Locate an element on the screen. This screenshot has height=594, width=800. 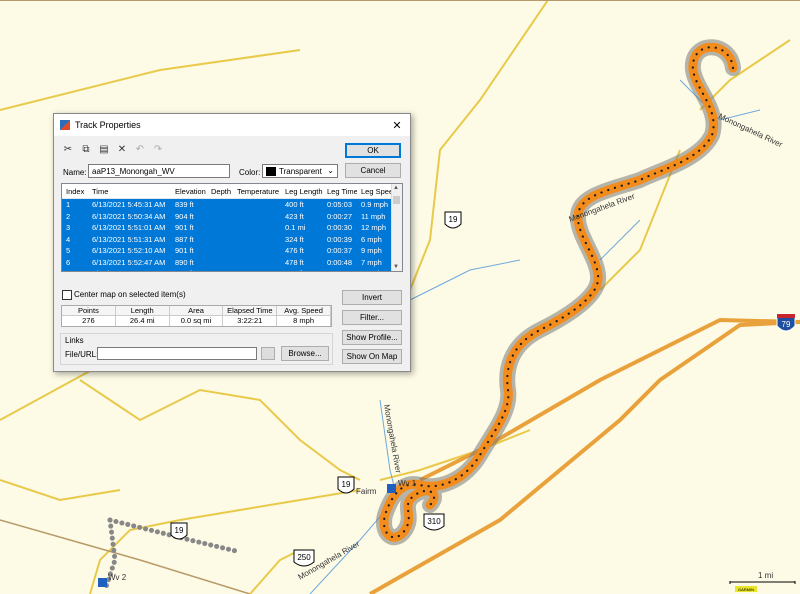
link-go-button is located at coordinates (268, 353).